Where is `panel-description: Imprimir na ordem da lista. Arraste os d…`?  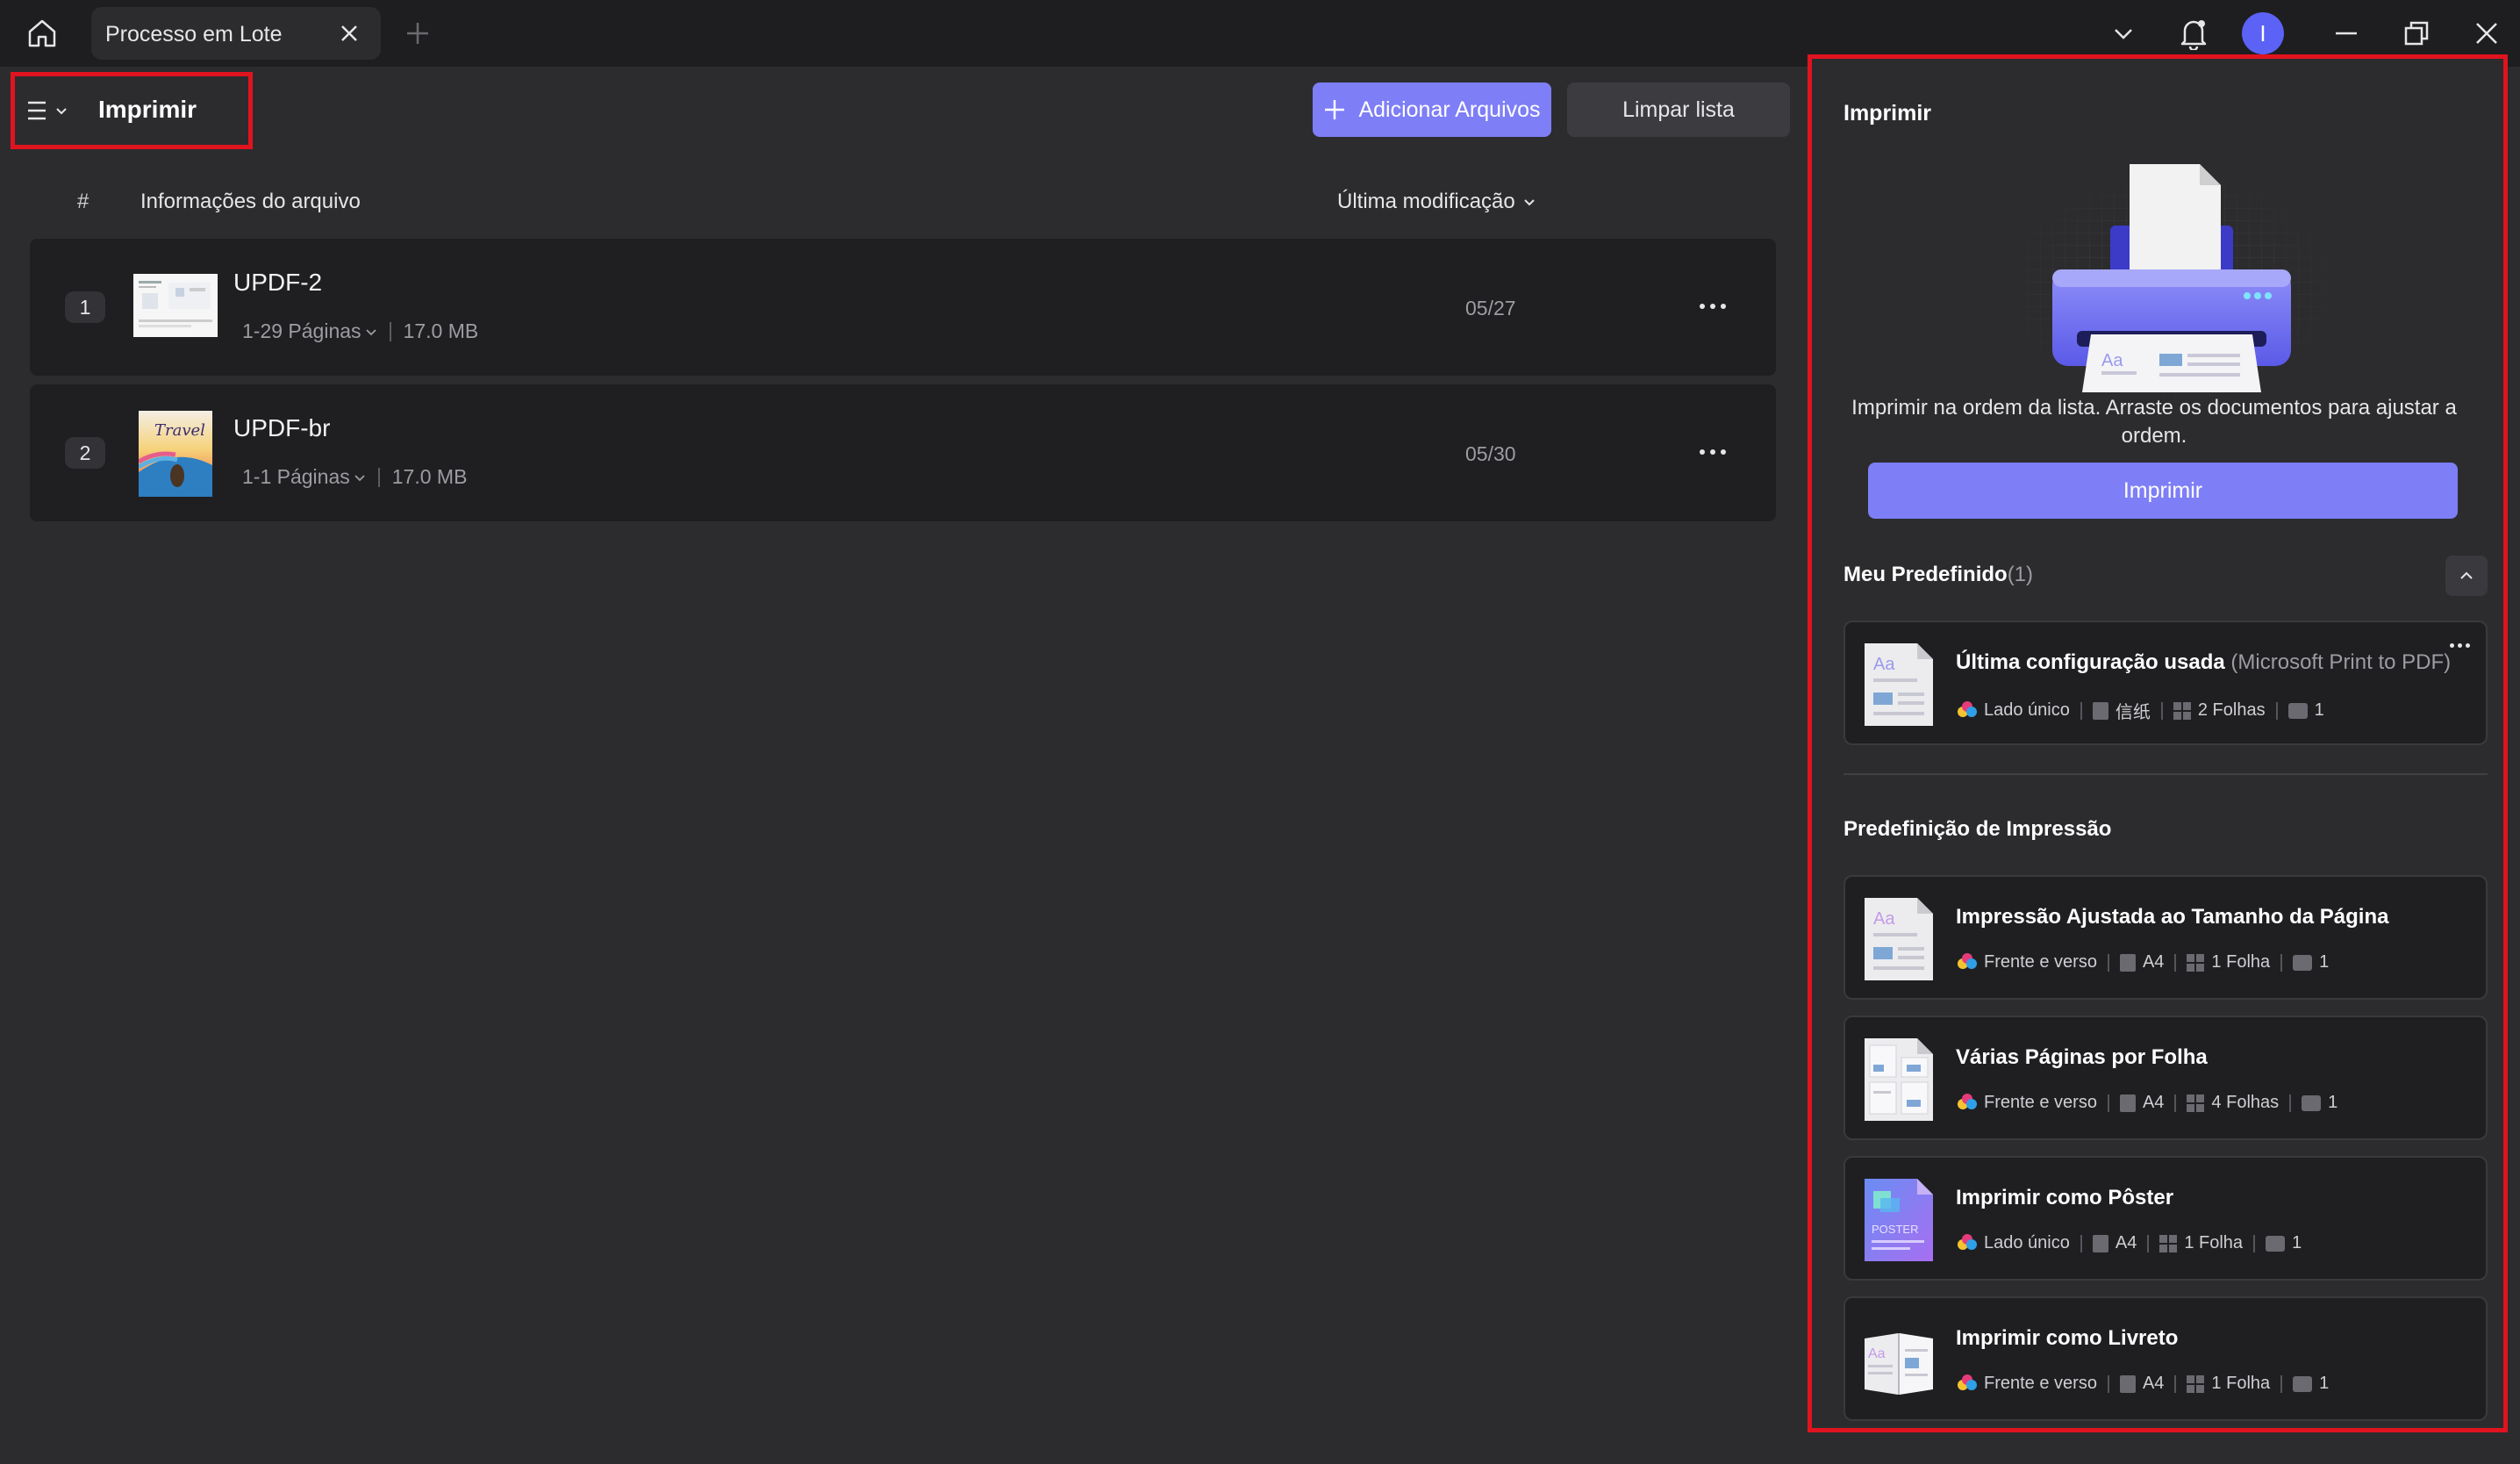
panel-description: Imprimir na ordem da lista. Arraste os d… is located at coordinates (2154, 422).